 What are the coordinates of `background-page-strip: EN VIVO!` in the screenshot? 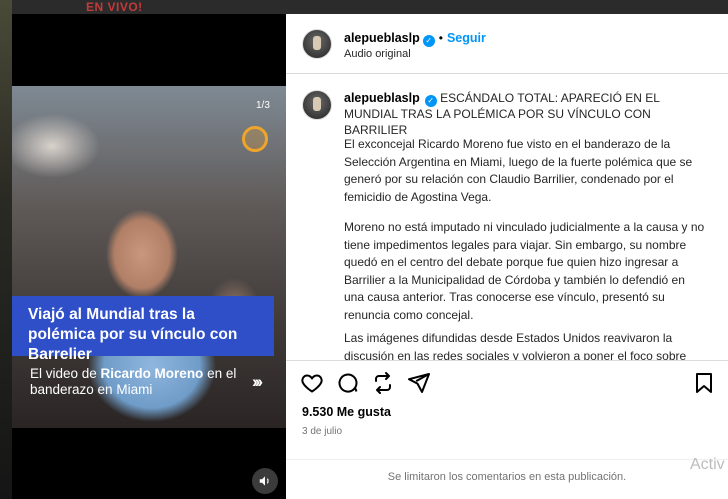 It's located at (364, 7).